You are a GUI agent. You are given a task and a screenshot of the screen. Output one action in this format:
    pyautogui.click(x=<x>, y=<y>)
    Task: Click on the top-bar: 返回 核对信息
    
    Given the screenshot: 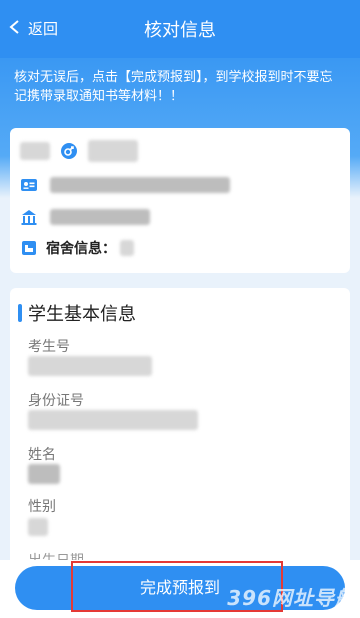 What is the action you would take?
    pyautogui.click(x=180, y=29)
    